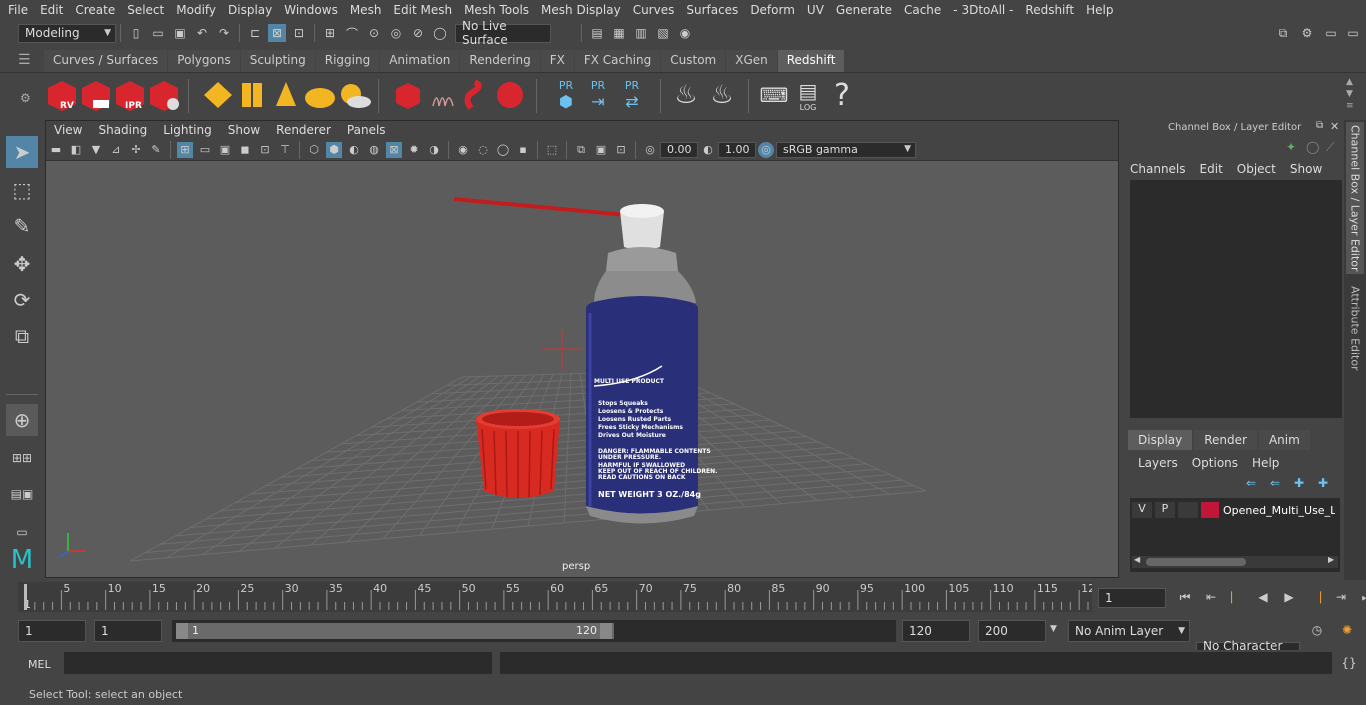  Describe the element at coordinates (503, 150) in the screenshot. I see `aa-icon: ◯` at that location.